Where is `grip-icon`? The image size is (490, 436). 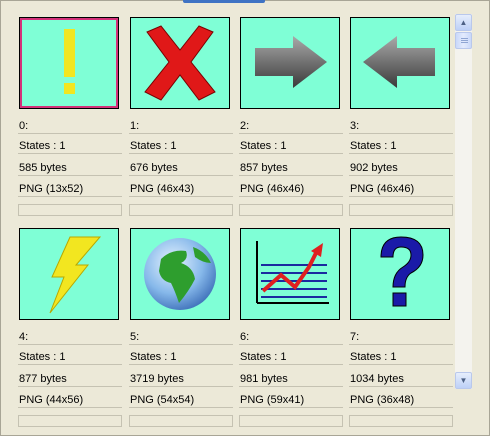 grip-icon is located at coordinates (464, 41).